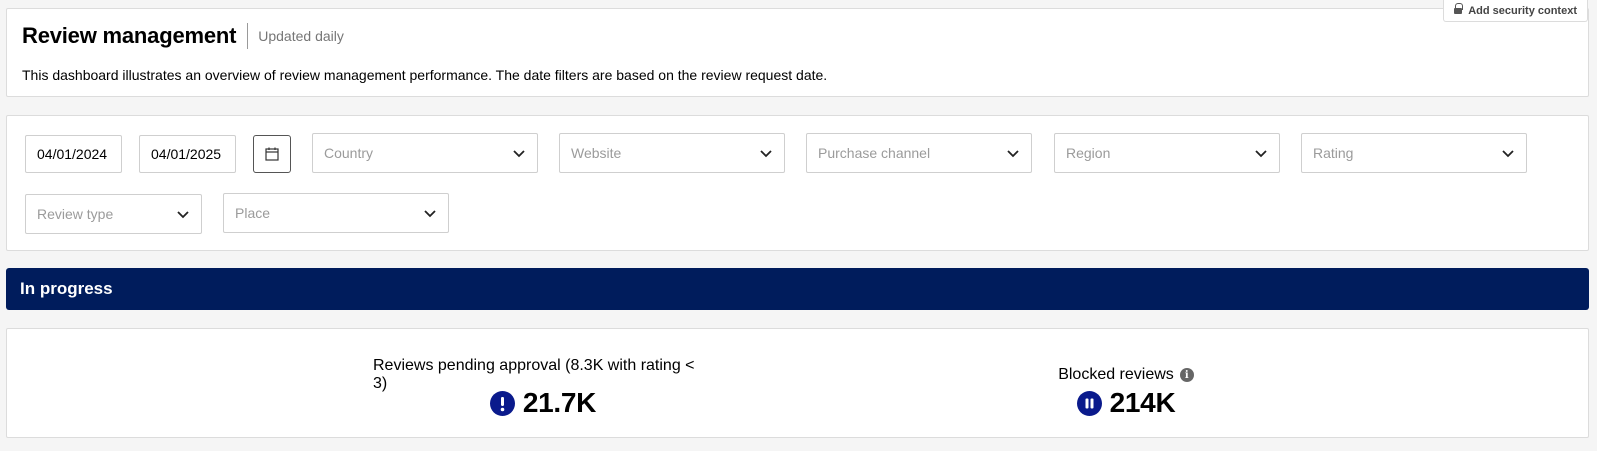  Describe the element at coordinates (1333, 153) in the screenshot. I see `rating-select-placeholder: Rating` at that location.